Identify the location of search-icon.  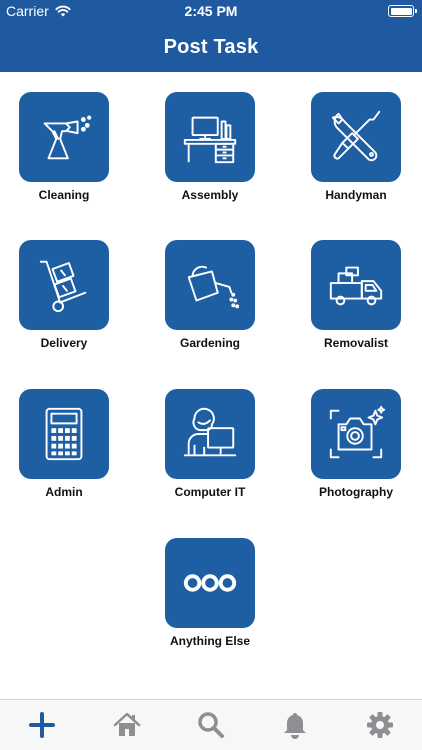
(211, 725).